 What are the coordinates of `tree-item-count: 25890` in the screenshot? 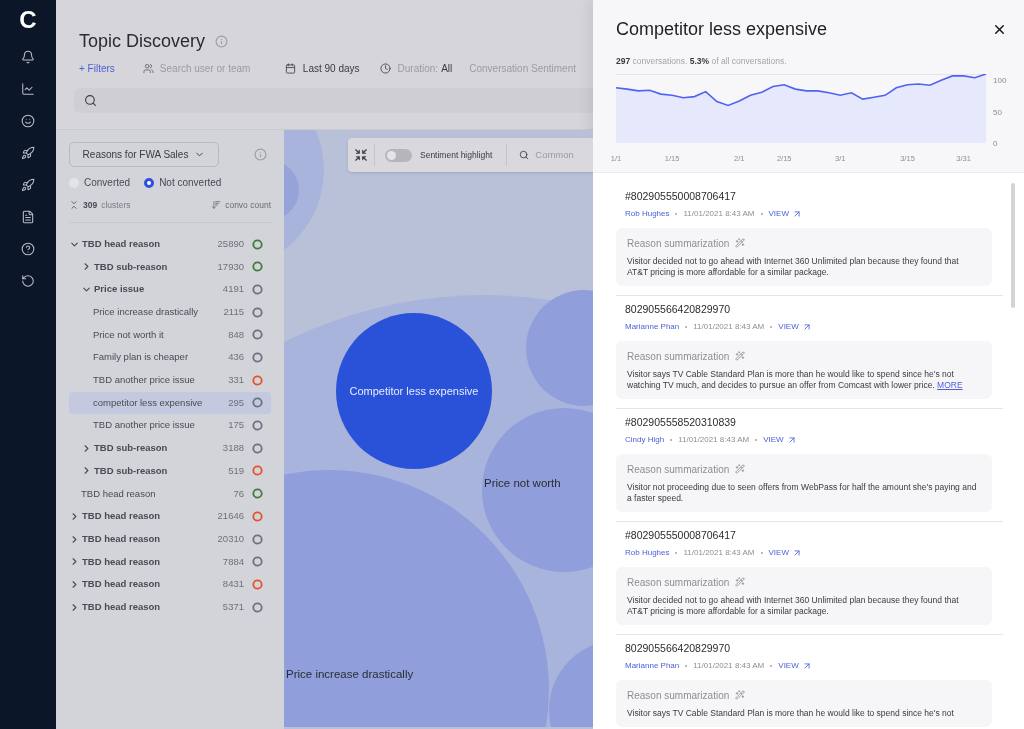 It's located at (230, 243).